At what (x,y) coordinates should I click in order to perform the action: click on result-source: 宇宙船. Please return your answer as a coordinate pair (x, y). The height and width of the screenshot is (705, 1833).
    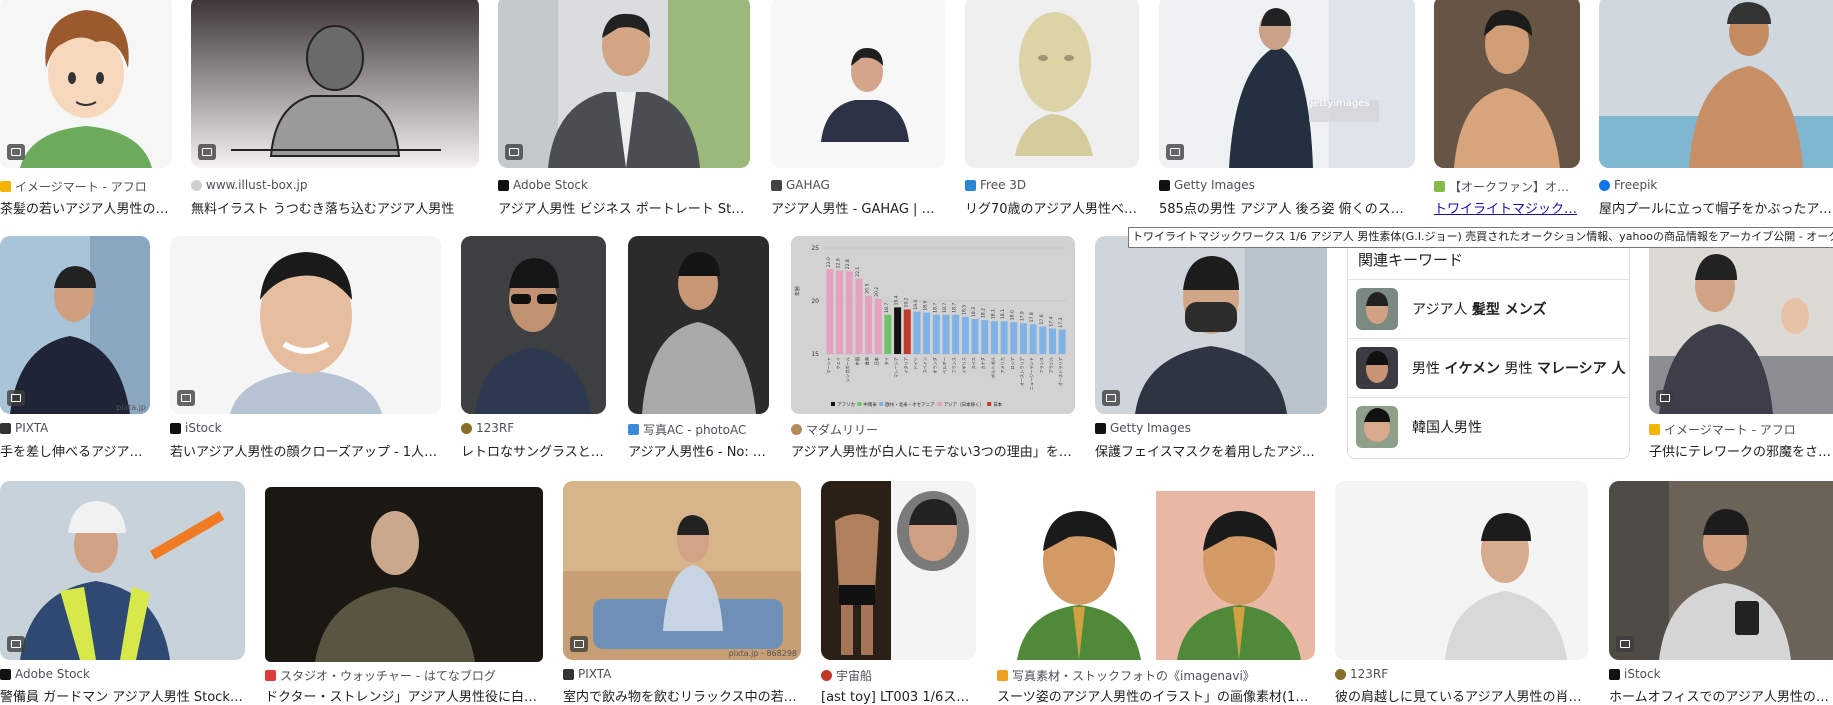
    Looking at the image, I should click on (846, 675).